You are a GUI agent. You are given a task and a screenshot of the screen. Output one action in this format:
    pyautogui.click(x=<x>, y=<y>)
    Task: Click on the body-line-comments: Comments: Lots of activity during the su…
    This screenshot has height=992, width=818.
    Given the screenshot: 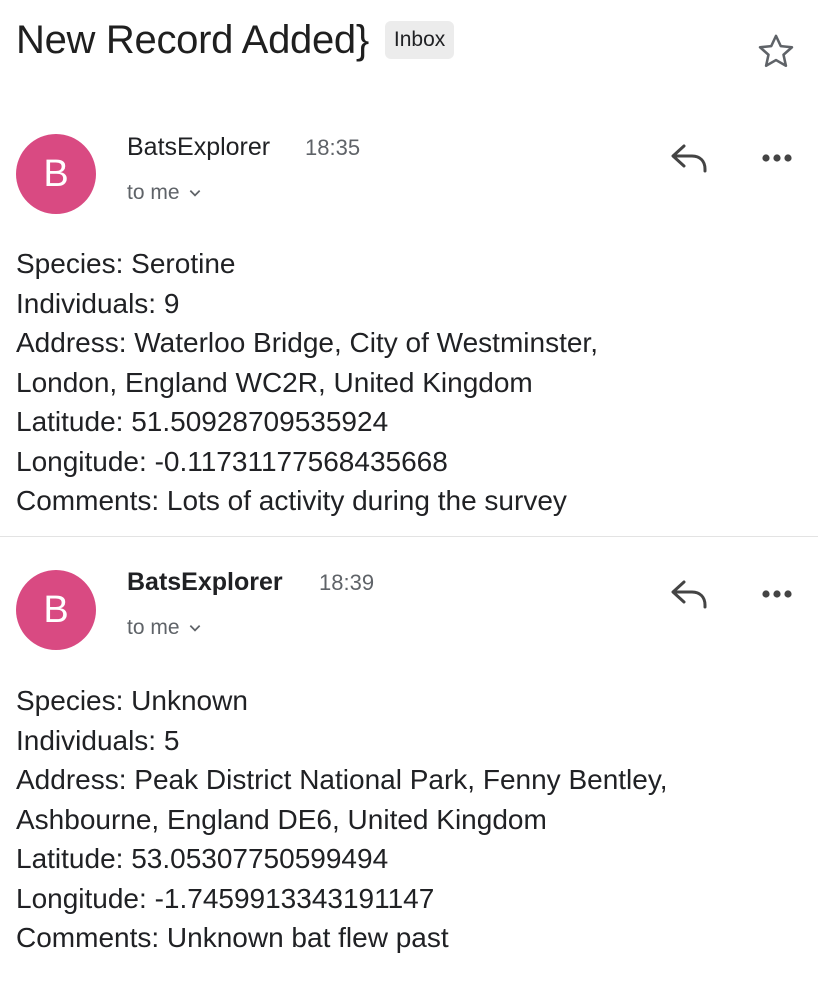 What is the action you would take?
    pyautogui.click(x=291, y=500)
    